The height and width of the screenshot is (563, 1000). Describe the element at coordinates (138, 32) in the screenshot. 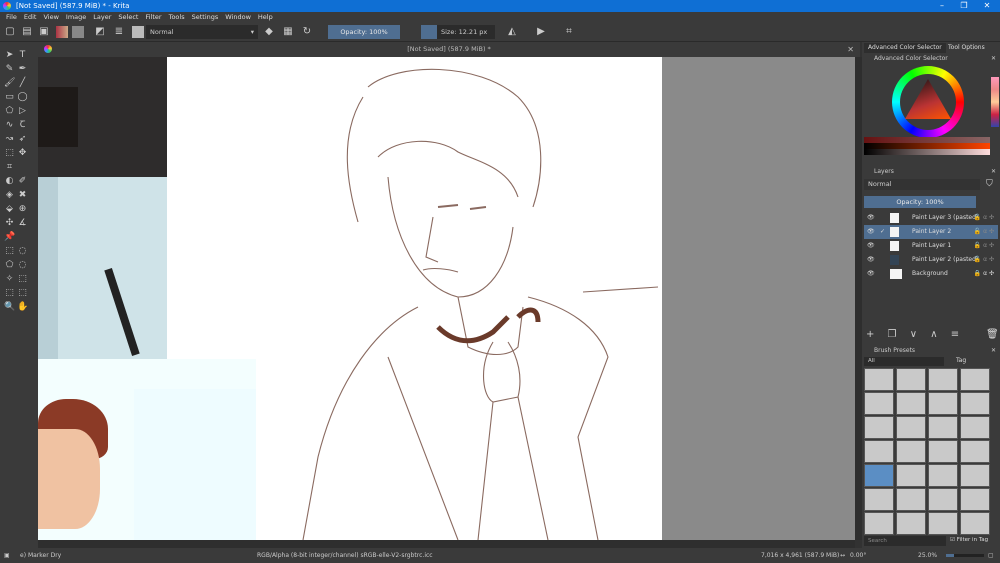

I see `brush-preset-button` at that location.